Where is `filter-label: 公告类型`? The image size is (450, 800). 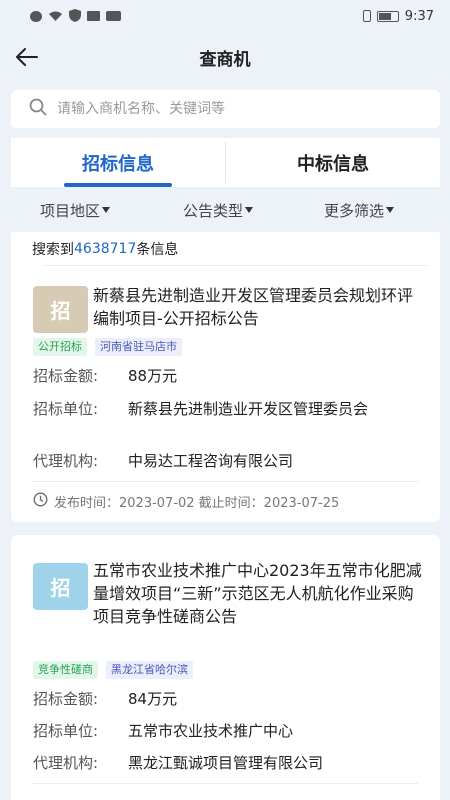 filter-label: 公告类型 is located at coordinates (213, 210).